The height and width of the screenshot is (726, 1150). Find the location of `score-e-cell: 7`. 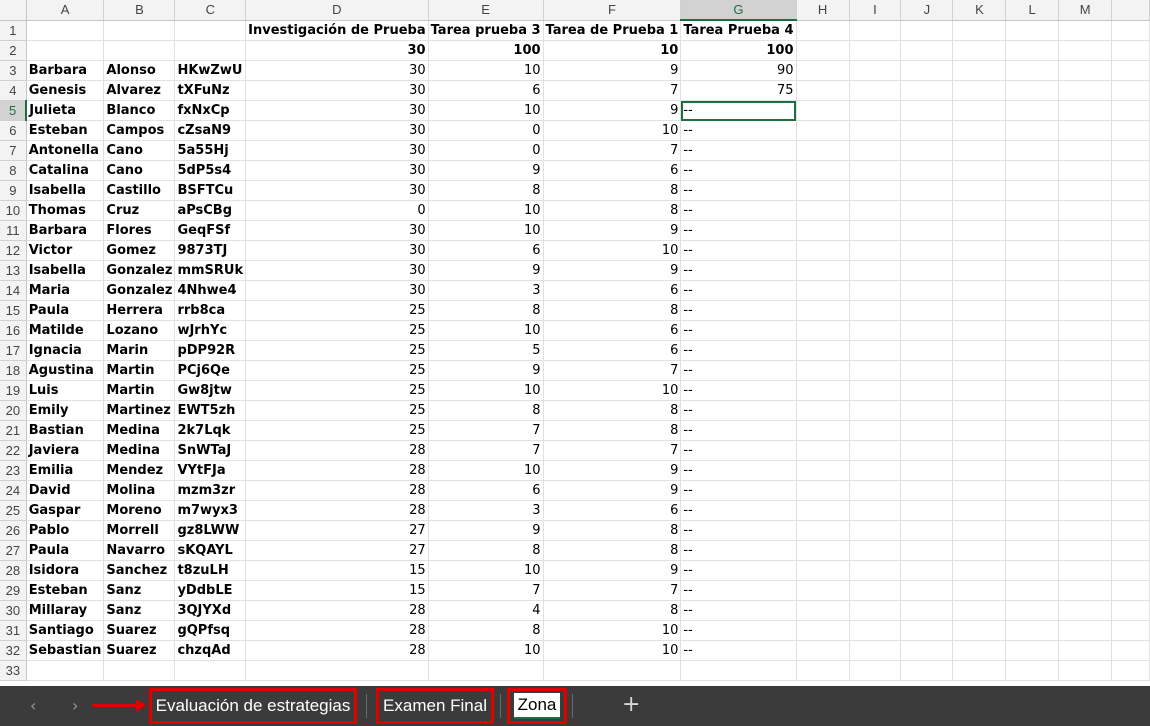

score-e-cell: 7 is located at coordinates (486, 590).